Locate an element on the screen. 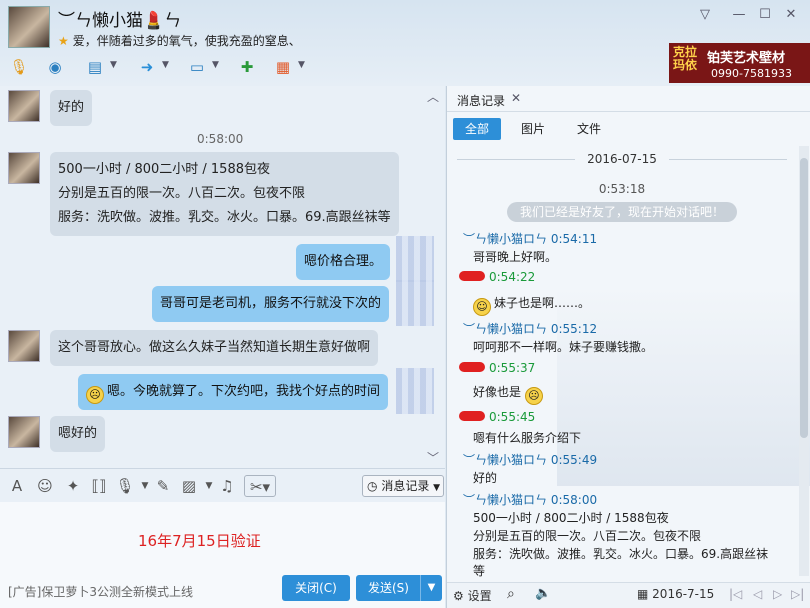  font-icon: A is located at coordinates (17, 486).